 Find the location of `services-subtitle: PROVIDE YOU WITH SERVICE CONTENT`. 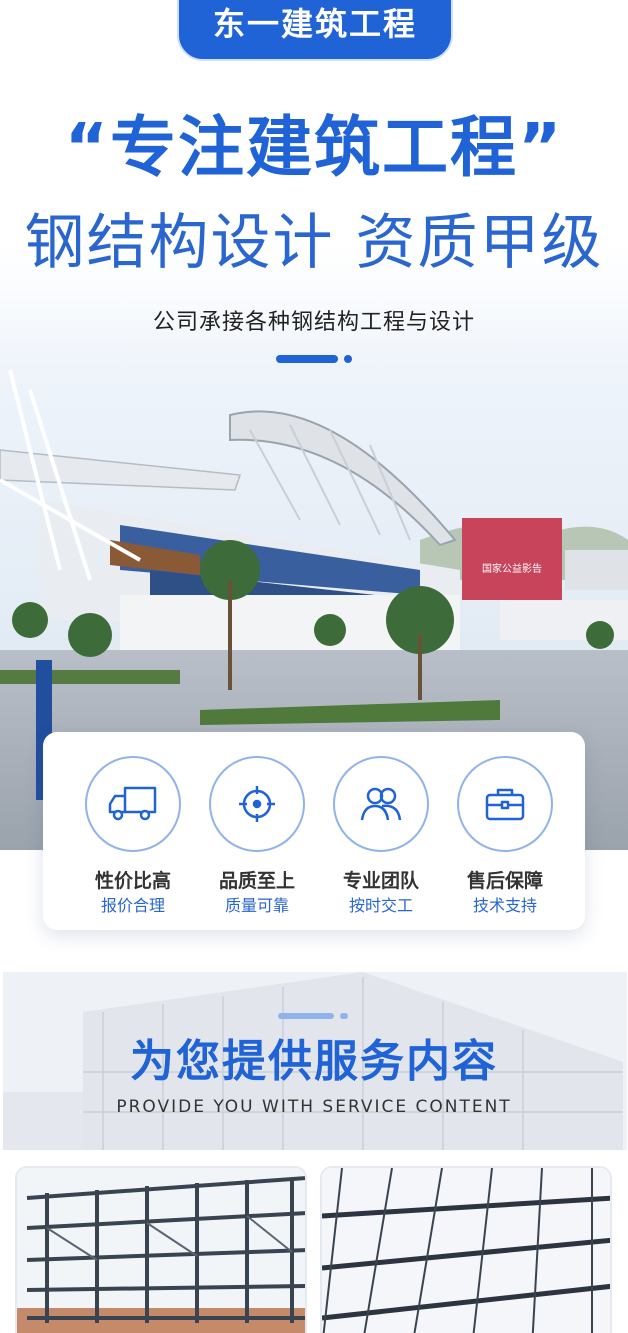

services-subtitle: PROVIDE YOU WITH SERVICE CONTENT is located at coordinates (314, 1107).